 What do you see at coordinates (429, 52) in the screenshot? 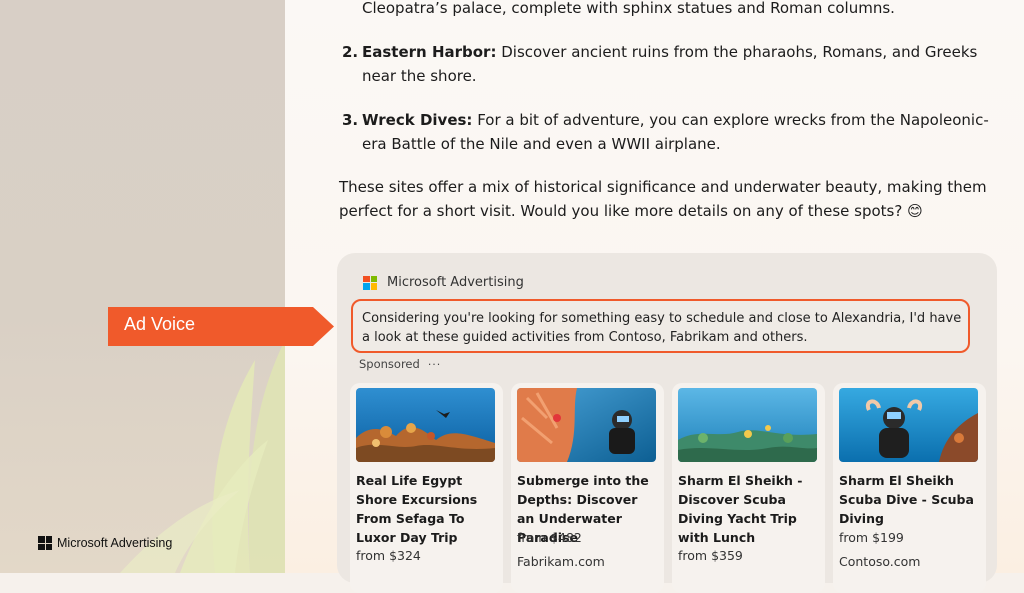
I see `list-item-title: Eastern Harbor:` at bounding box center [429, 52].